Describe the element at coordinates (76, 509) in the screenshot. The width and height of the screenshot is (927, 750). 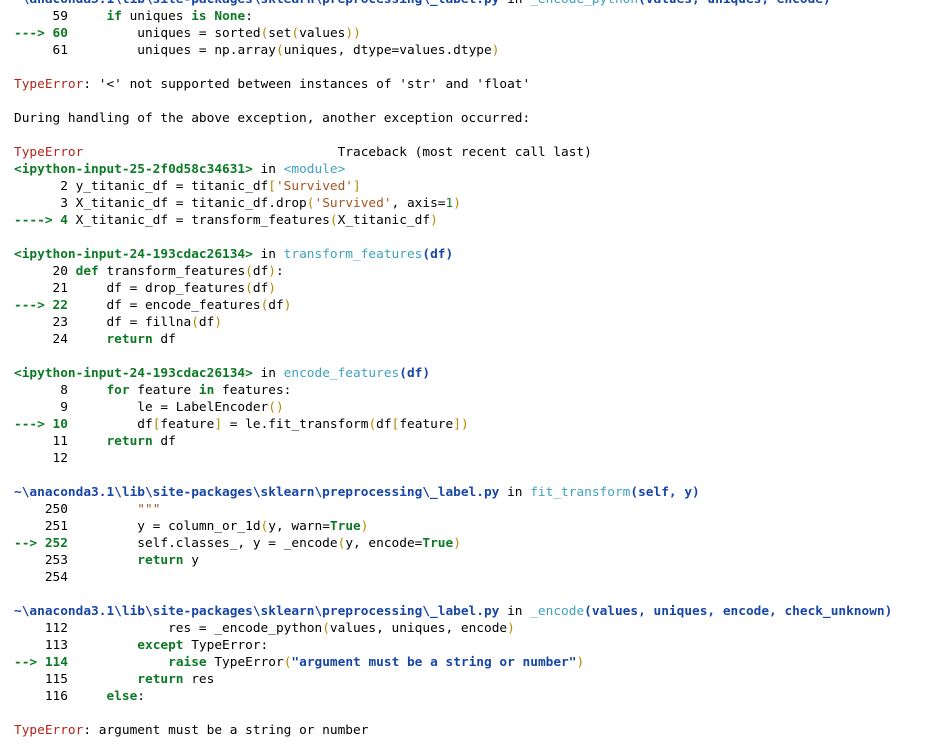
I see `code-token: 250` at that location.